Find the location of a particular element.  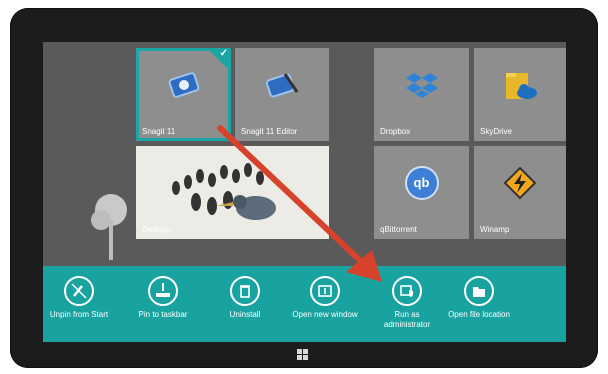

shield-icon is located at coordinates (407, 291).